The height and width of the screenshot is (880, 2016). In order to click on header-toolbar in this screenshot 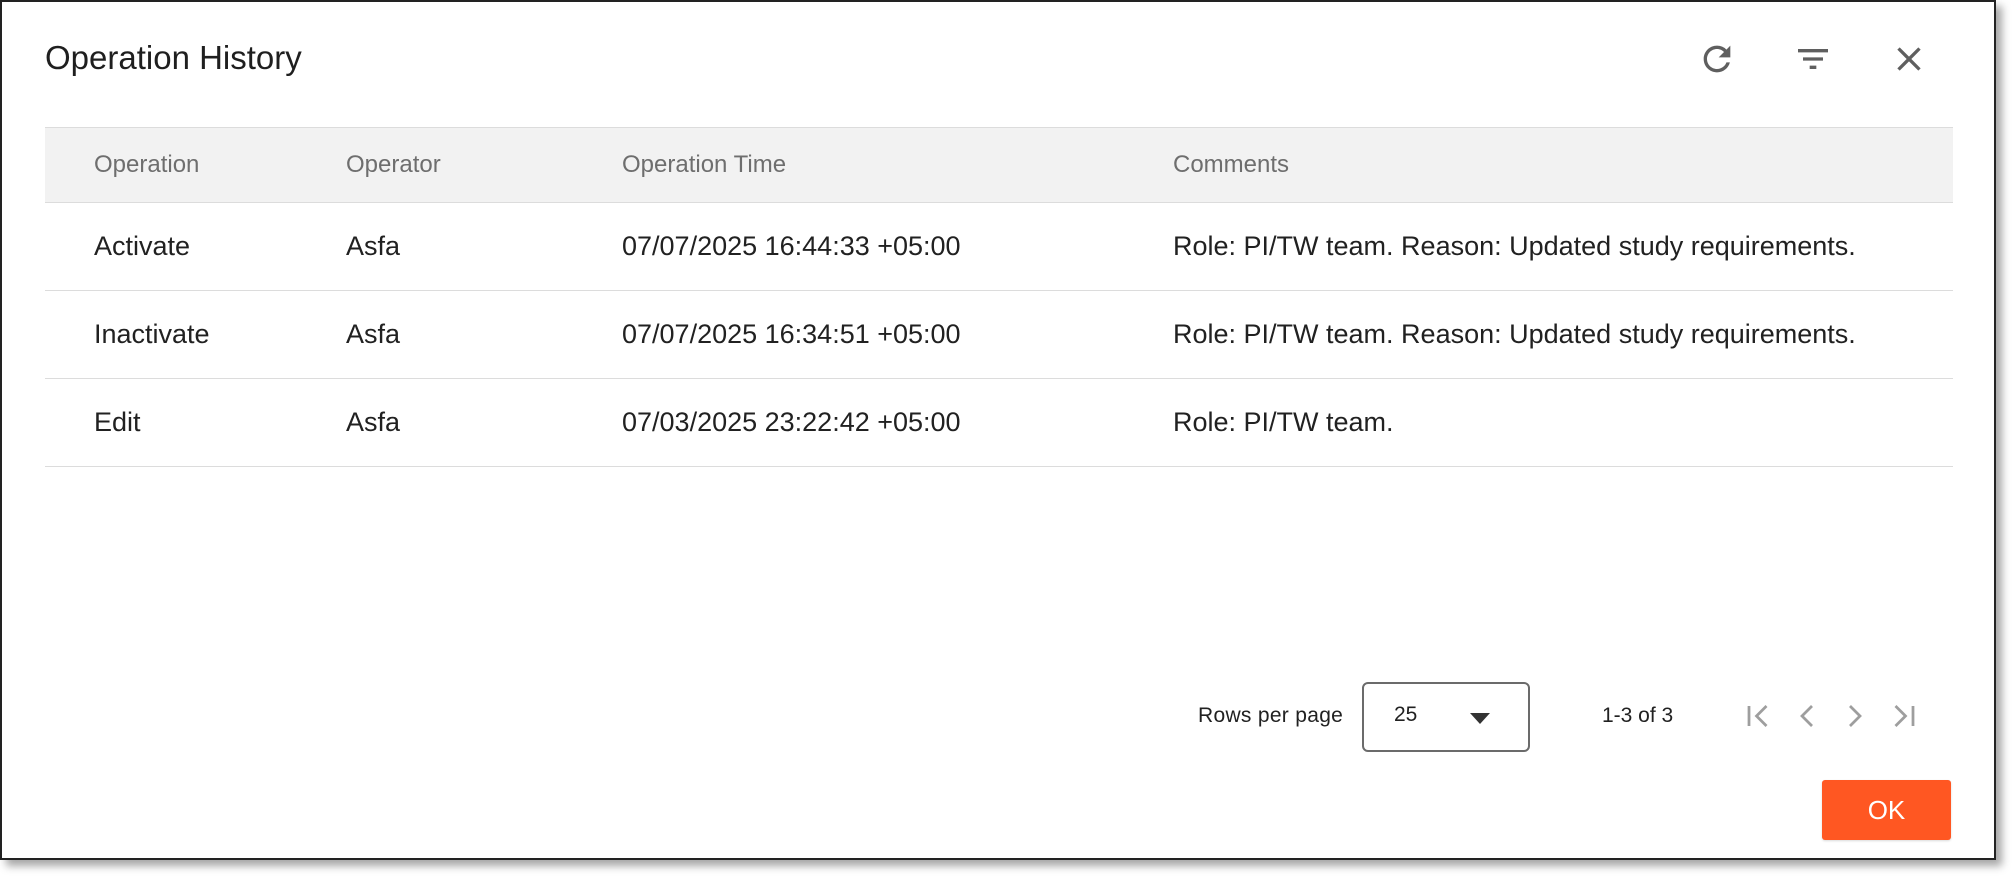, I will do `click(1813, 59)`.